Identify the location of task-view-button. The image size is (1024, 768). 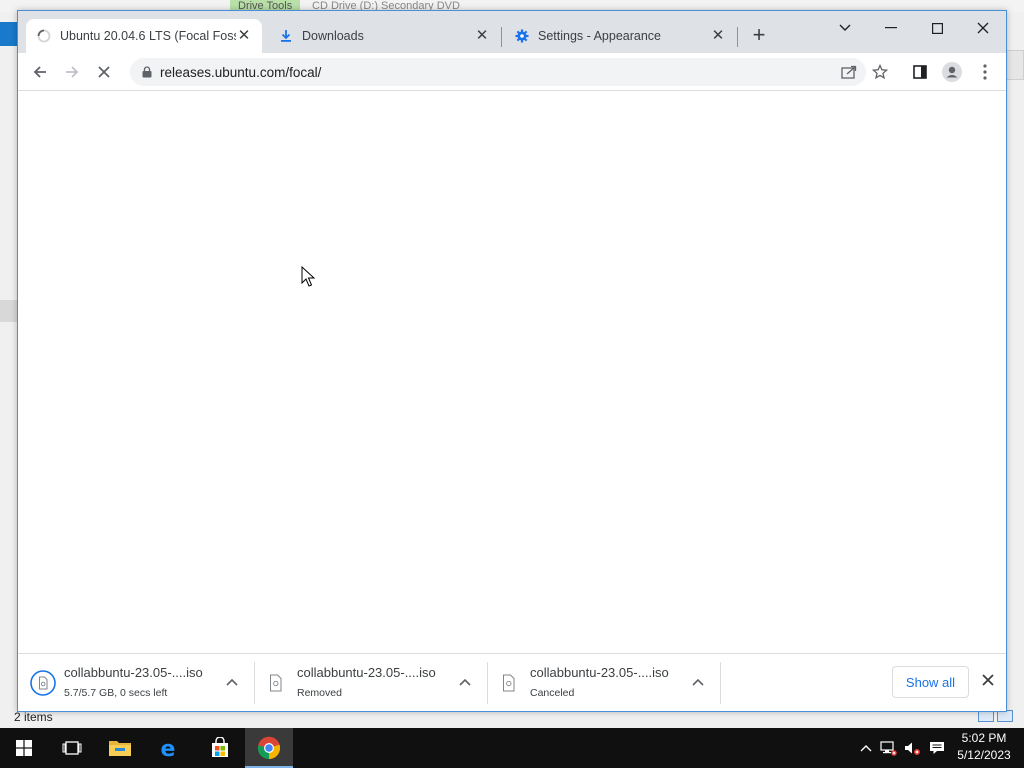
(72, 748).